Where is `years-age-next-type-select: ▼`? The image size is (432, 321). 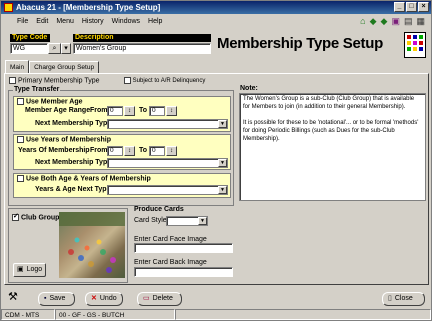
years-age-next-type-select: ▼ is located at coordinates (167, 190).